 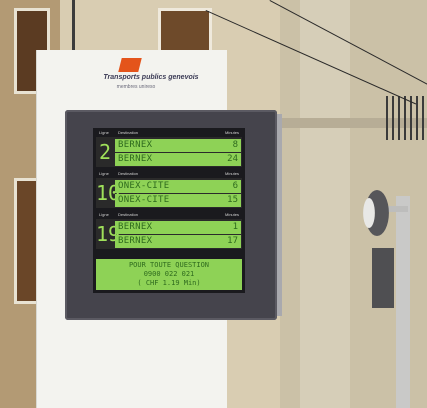 I want to click on line-number: 10, so click(x=108, y=193).